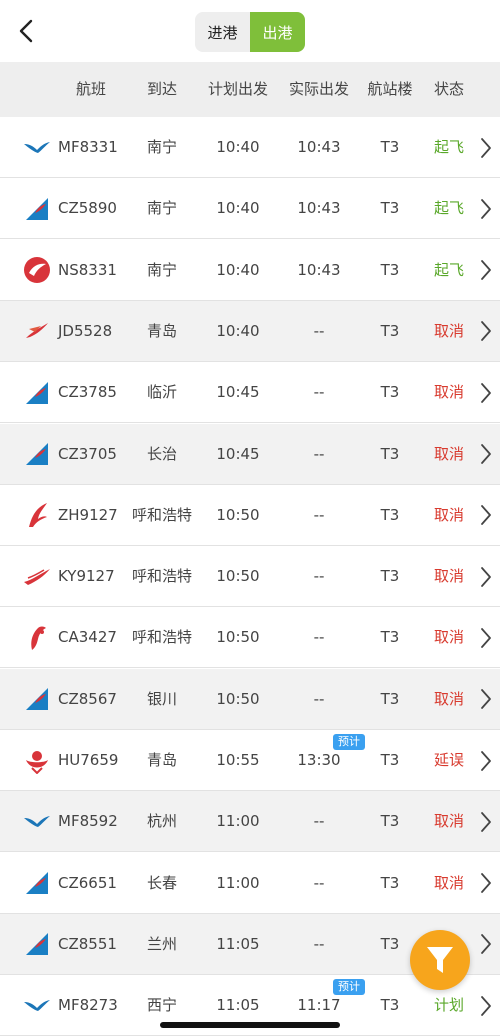 The image size is (500, 1036). Describe the element at coordinates (88, 514) in the screenshot. I see `flight-number: ZH9127` at that location.